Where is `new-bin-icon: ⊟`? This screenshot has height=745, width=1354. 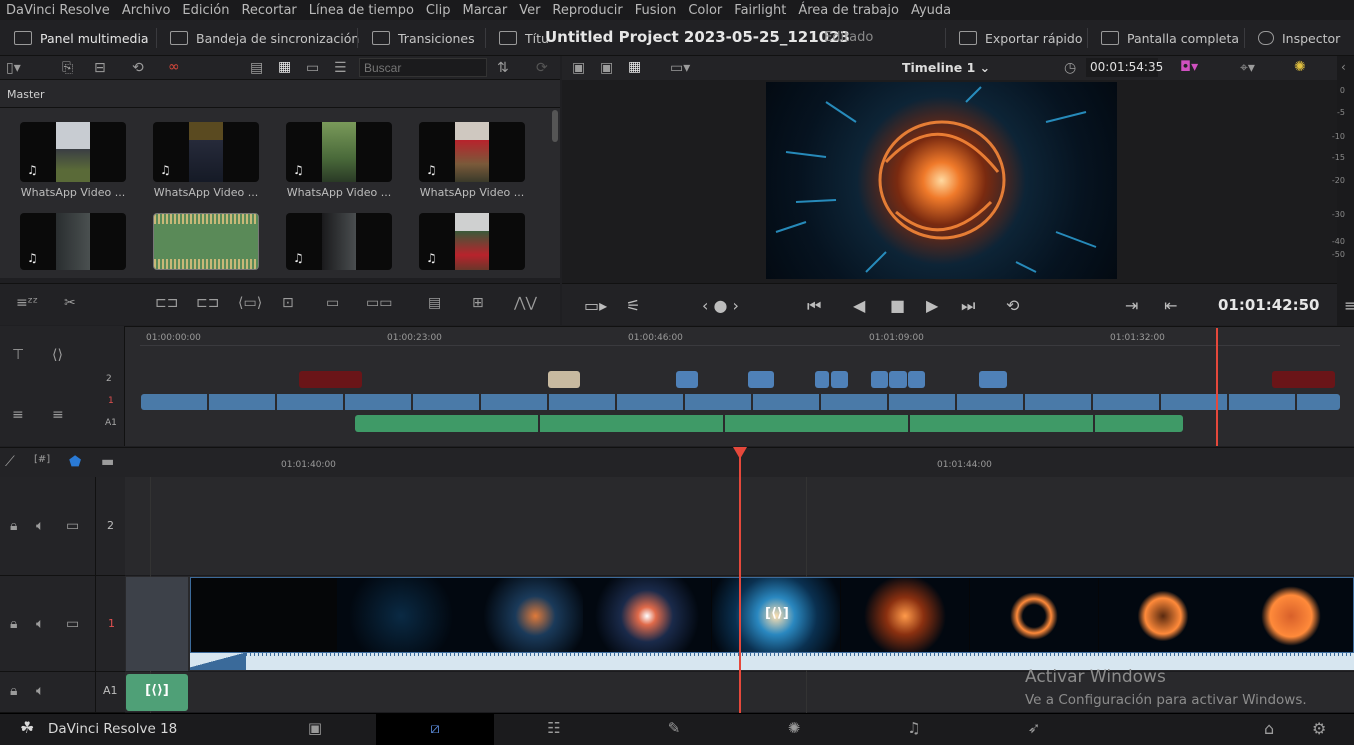
new-bin-icon: ⊟ is located at coordinates (100, 68).